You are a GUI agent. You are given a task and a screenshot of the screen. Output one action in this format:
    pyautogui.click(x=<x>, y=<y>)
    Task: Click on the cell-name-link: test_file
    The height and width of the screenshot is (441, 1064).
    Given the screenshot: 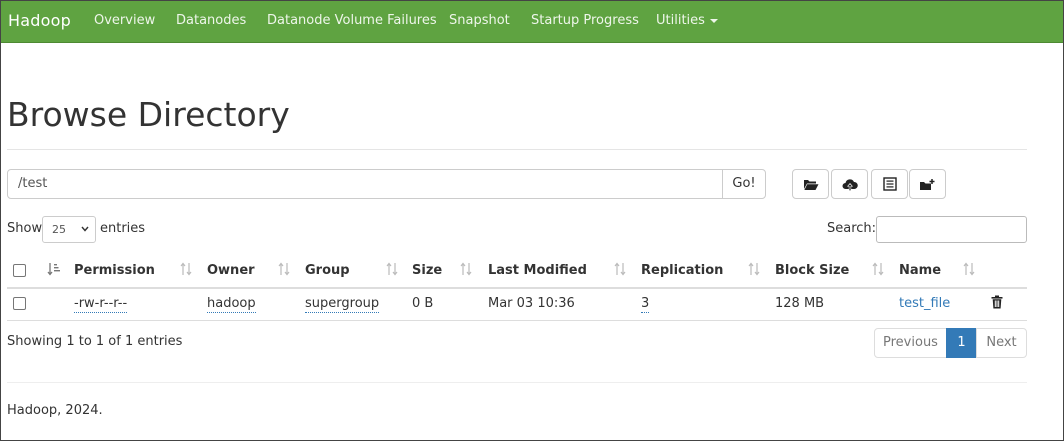 What is the action you would take?
    pyautogui.click(x=924, y=303)
    